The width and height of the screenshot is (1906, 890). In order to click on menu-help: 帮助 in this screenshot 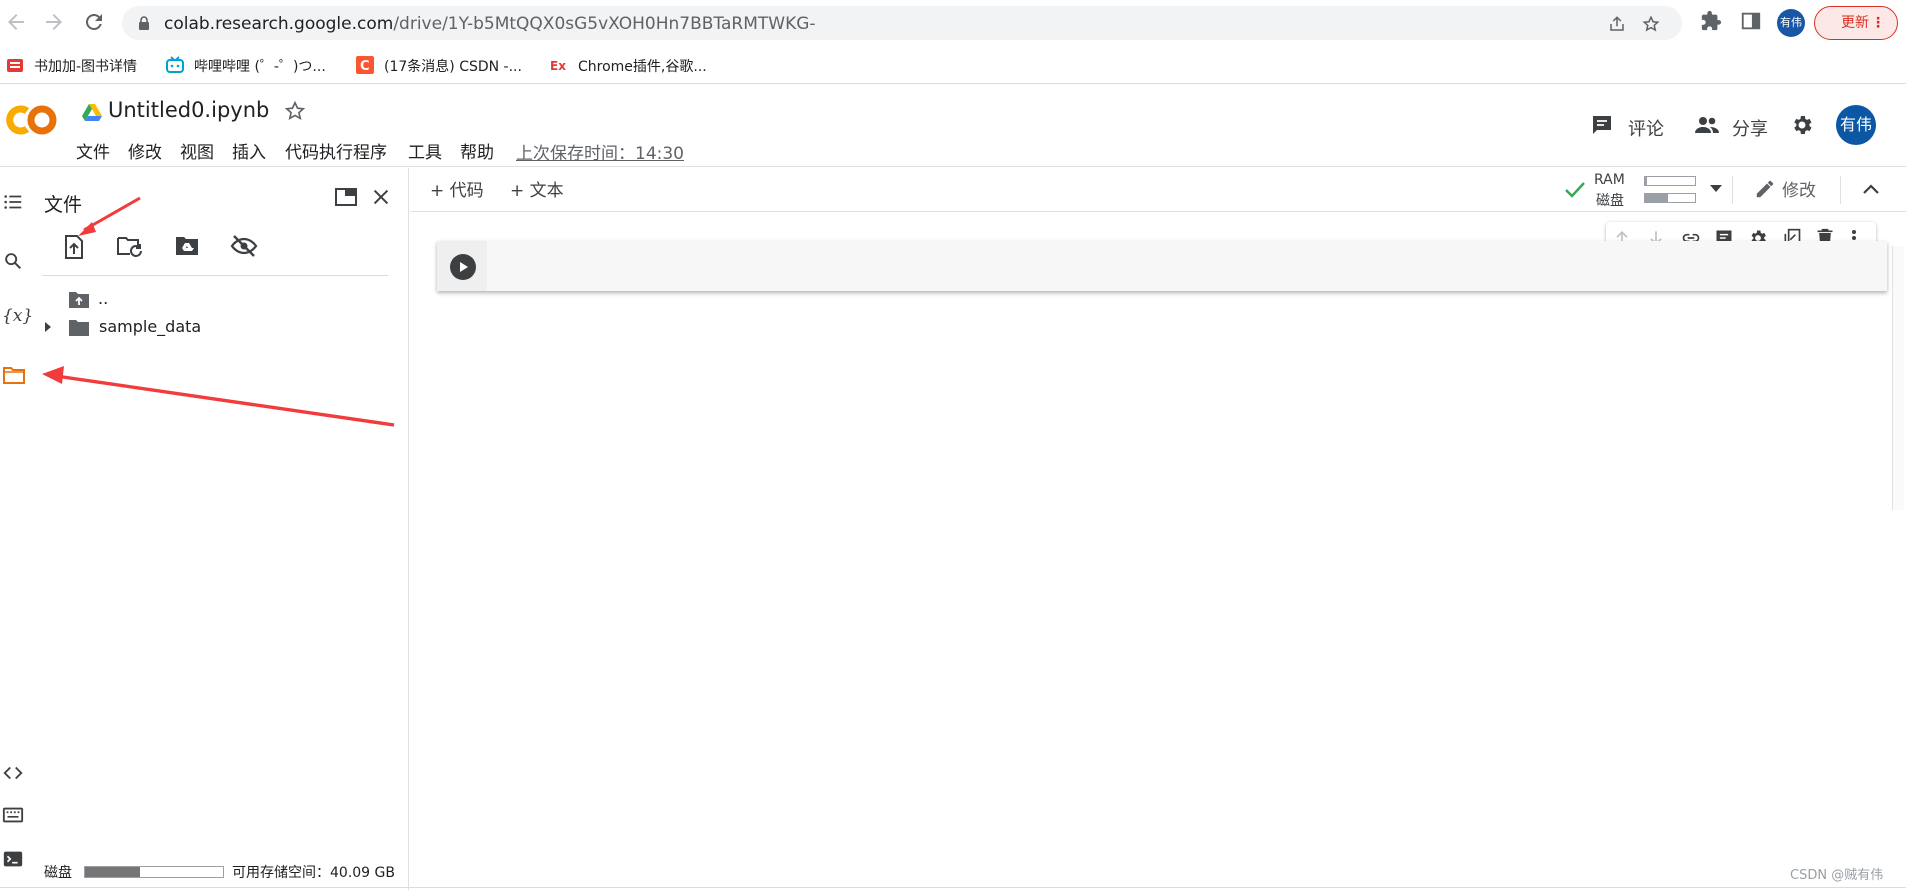, I will do `click(477, 150)`.